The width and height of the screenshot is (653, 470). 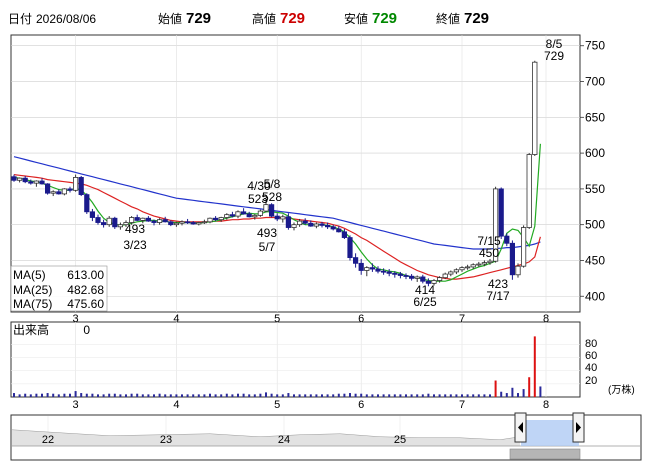 What do you see at coordinates (198, 18) in the screenshot?
I see `open-value: 729` at bounding box center [198, 18].